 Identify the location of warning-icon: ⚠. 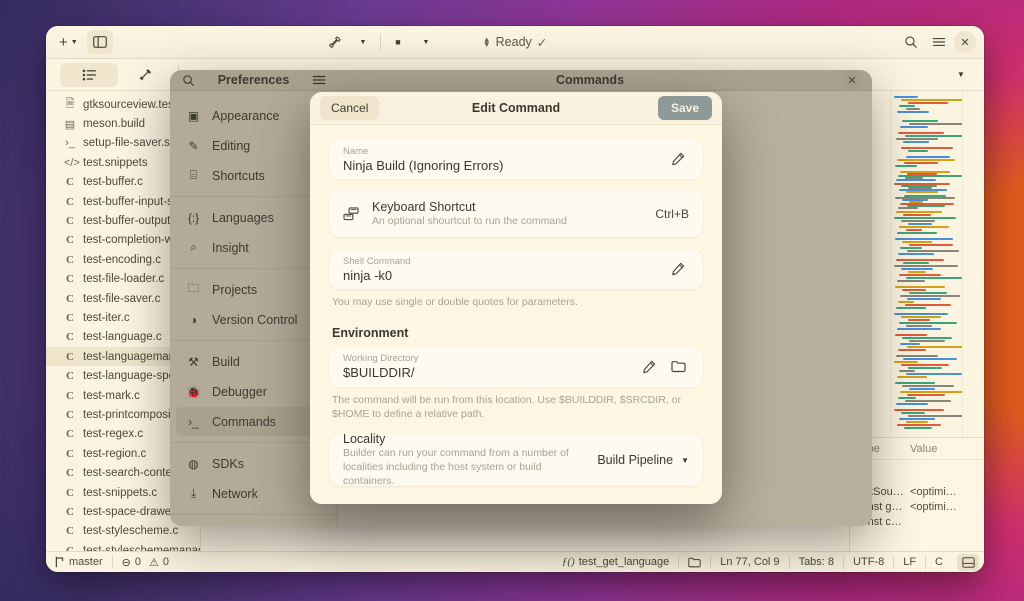
(153, 562).